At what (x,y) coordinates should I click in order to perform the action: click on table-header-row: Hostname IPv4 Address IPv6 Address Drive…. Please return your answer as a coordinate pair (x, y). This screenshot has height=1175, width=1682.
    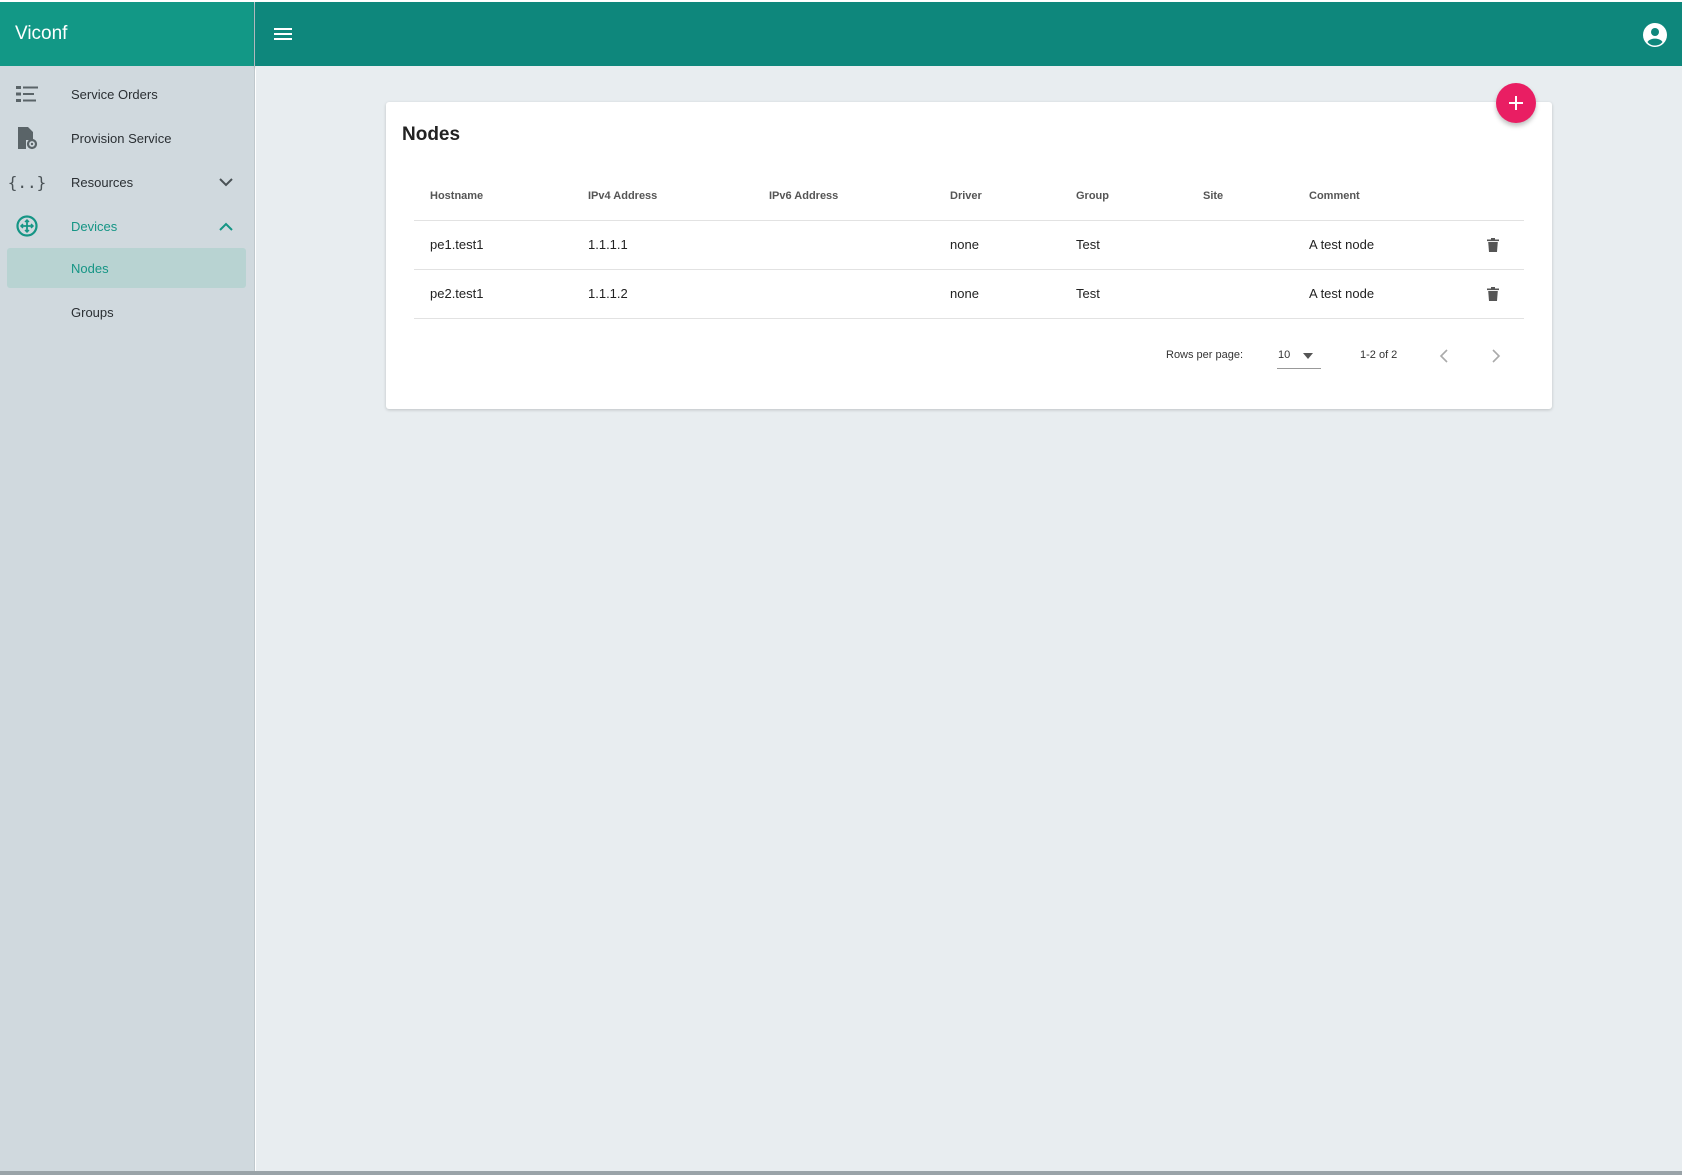
    Looking at the image, I should click on (969, 196).